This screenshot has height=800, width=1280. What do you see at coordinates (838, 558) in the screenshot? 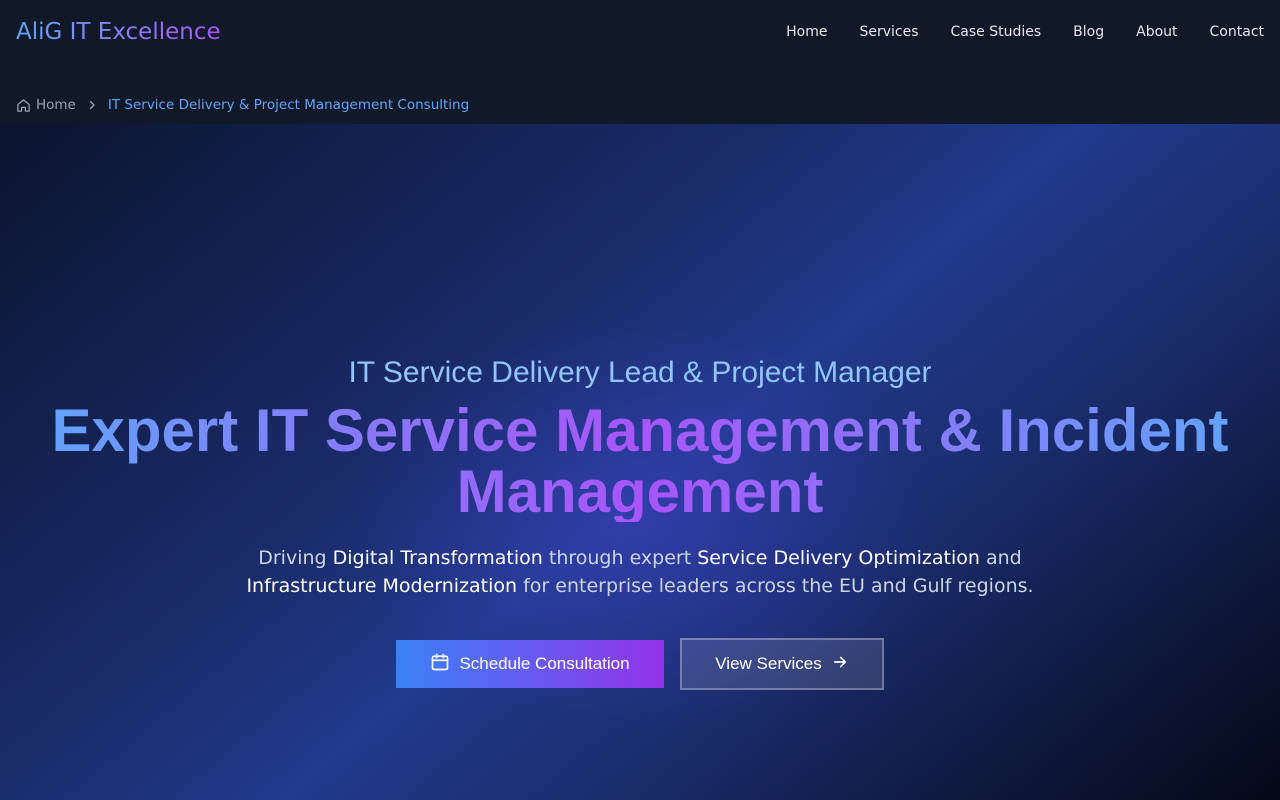
I see `subtext-highlight-service-delivery: Service Delivery Optimization` at bounding box center [838, 558].